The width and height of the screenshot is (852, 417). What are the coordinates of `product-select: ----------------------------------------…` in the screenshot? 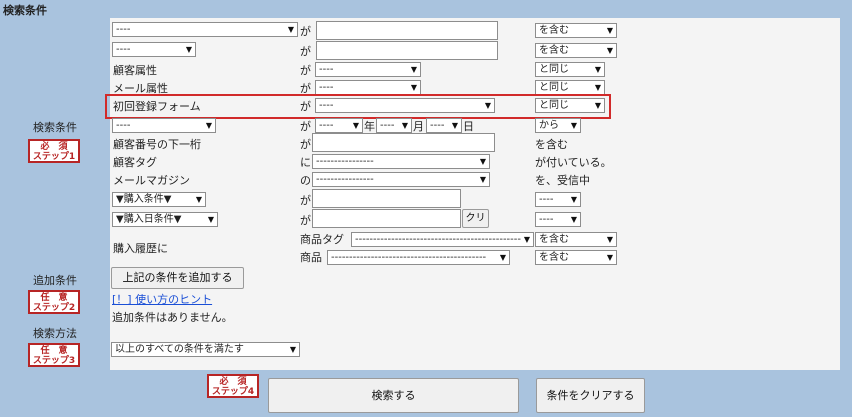 It's located at (418, 257).